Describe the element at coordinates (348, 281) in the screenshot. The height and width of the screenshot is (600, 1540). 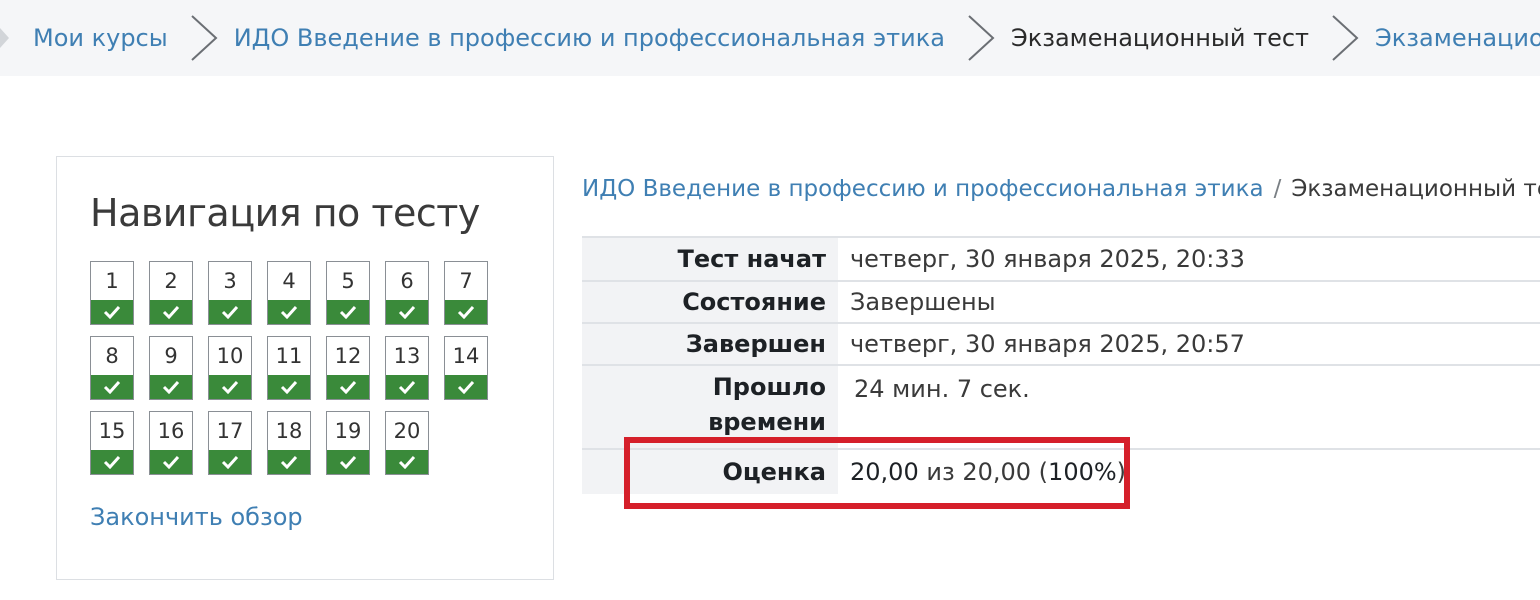
I see `question-number: 5` at that location.